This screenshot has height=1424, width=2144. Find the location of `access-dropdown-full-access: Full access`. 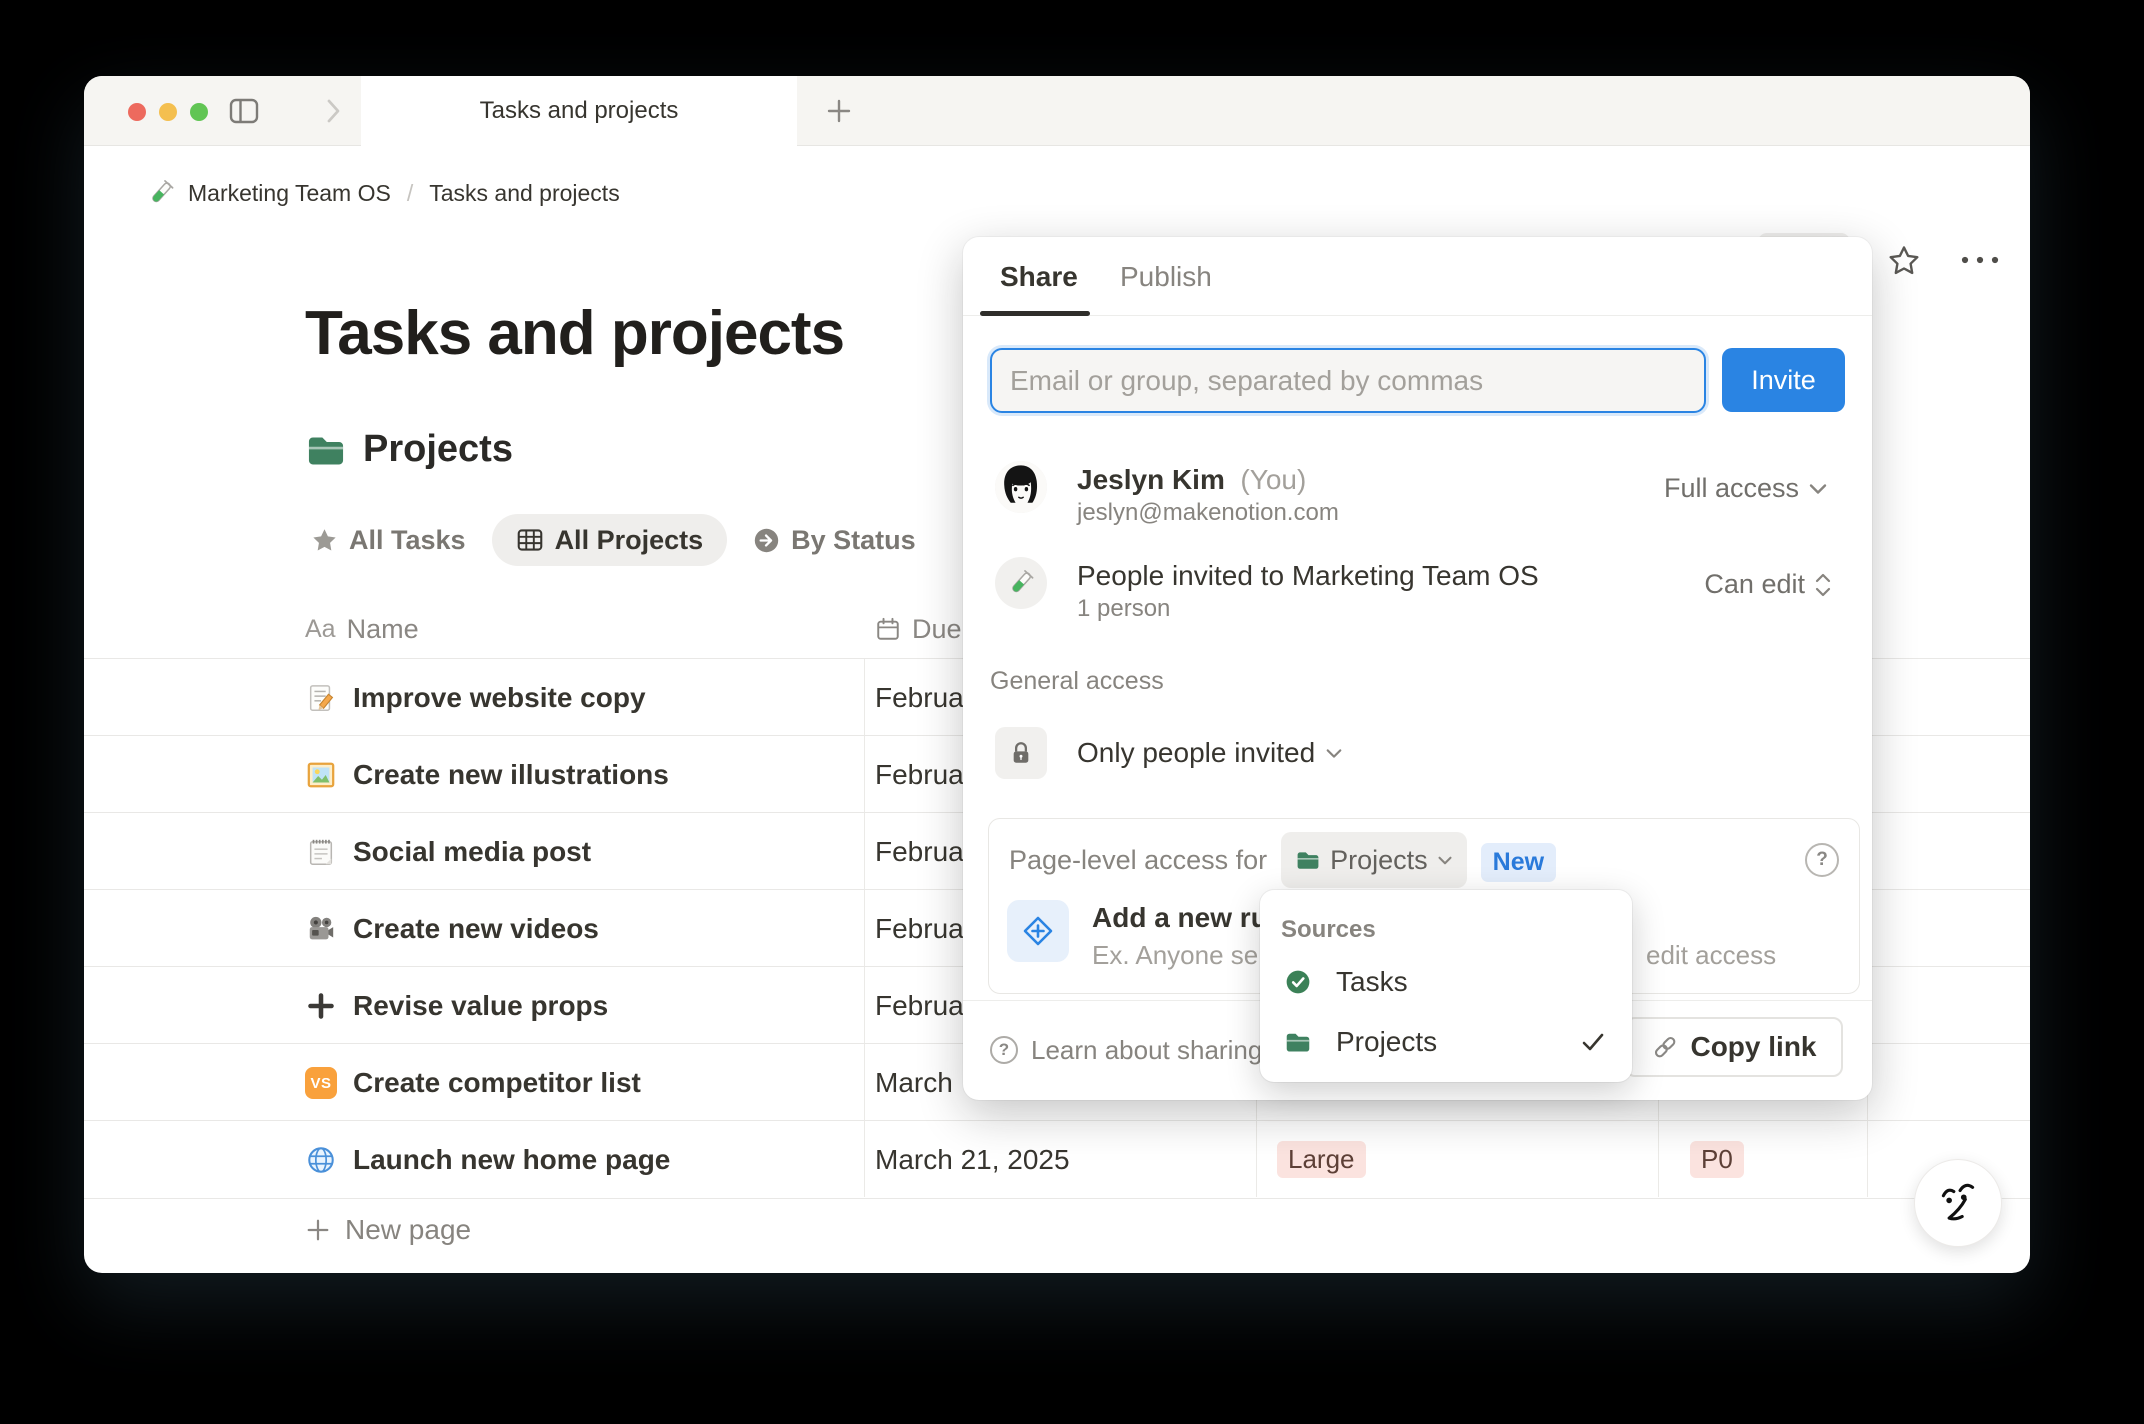

access-dropdown-full-access: Full access is located at coordinates (1746, 488).